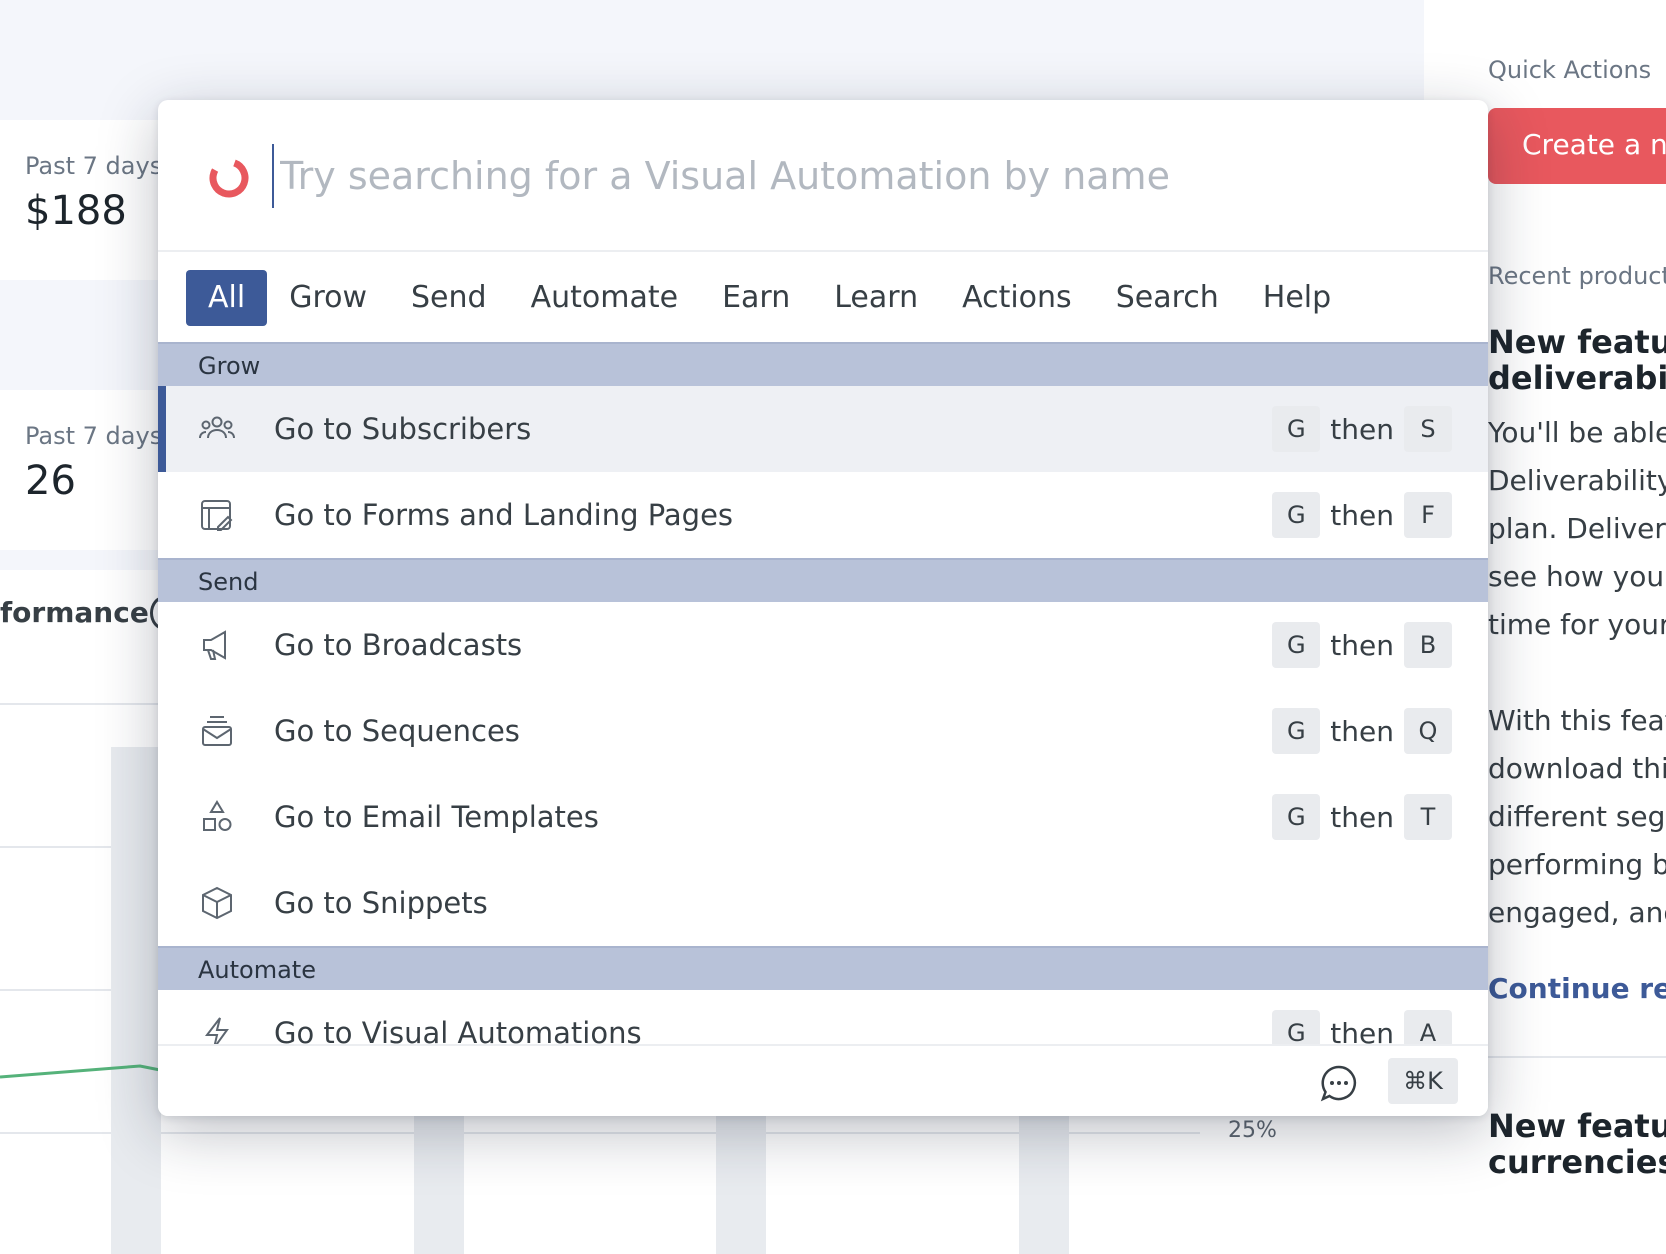 The height and width of the screenshot is (1254, 1666). Describe the element at coordinates (328, 298) in the screenshot. I see `tab-grow: Grow` at that location.